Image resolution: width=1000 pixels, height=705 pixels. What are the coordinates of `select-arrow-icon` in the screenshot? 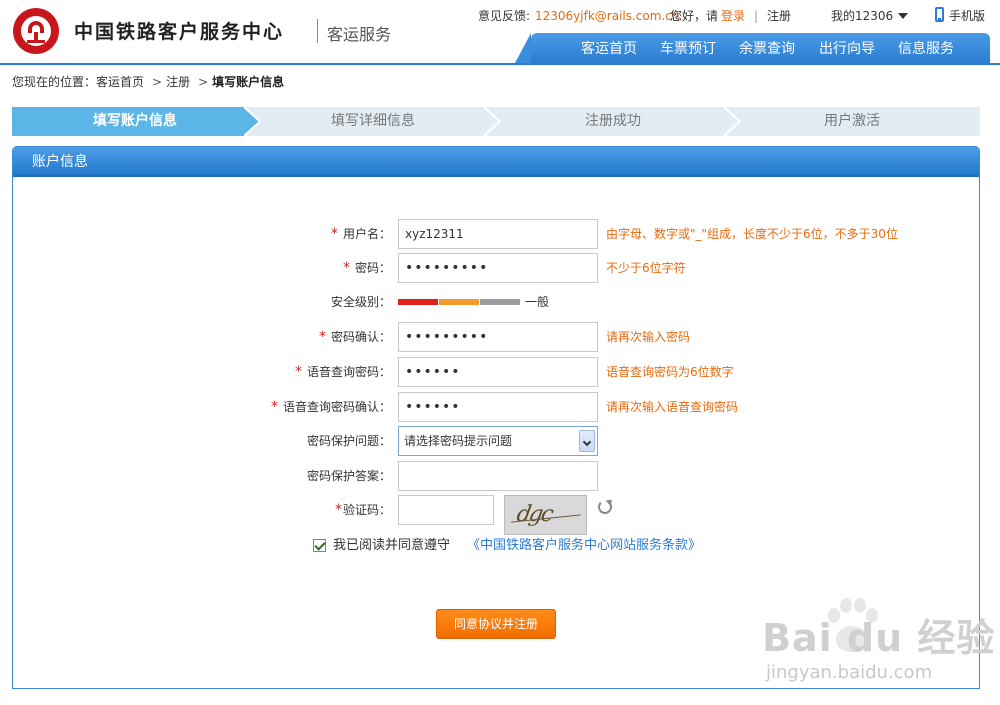 It's located at (587, 441).